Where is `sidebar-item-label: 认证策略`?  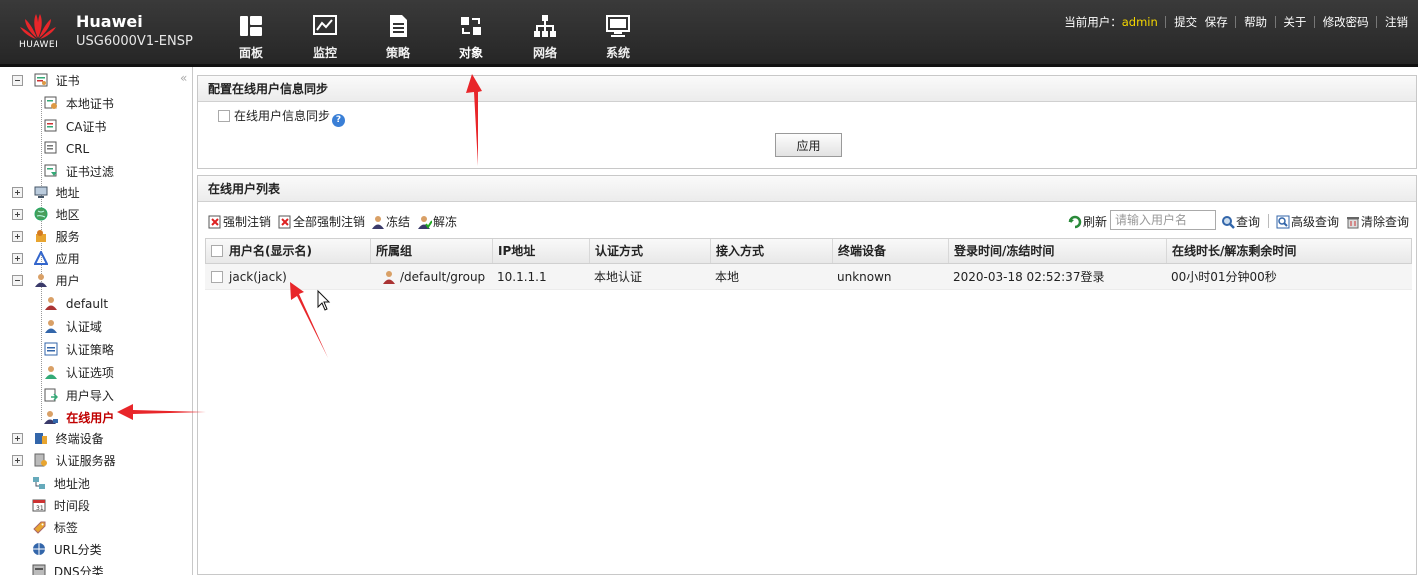 sidebar-item-label: 认证策略 is located at coordinates (89, 350).